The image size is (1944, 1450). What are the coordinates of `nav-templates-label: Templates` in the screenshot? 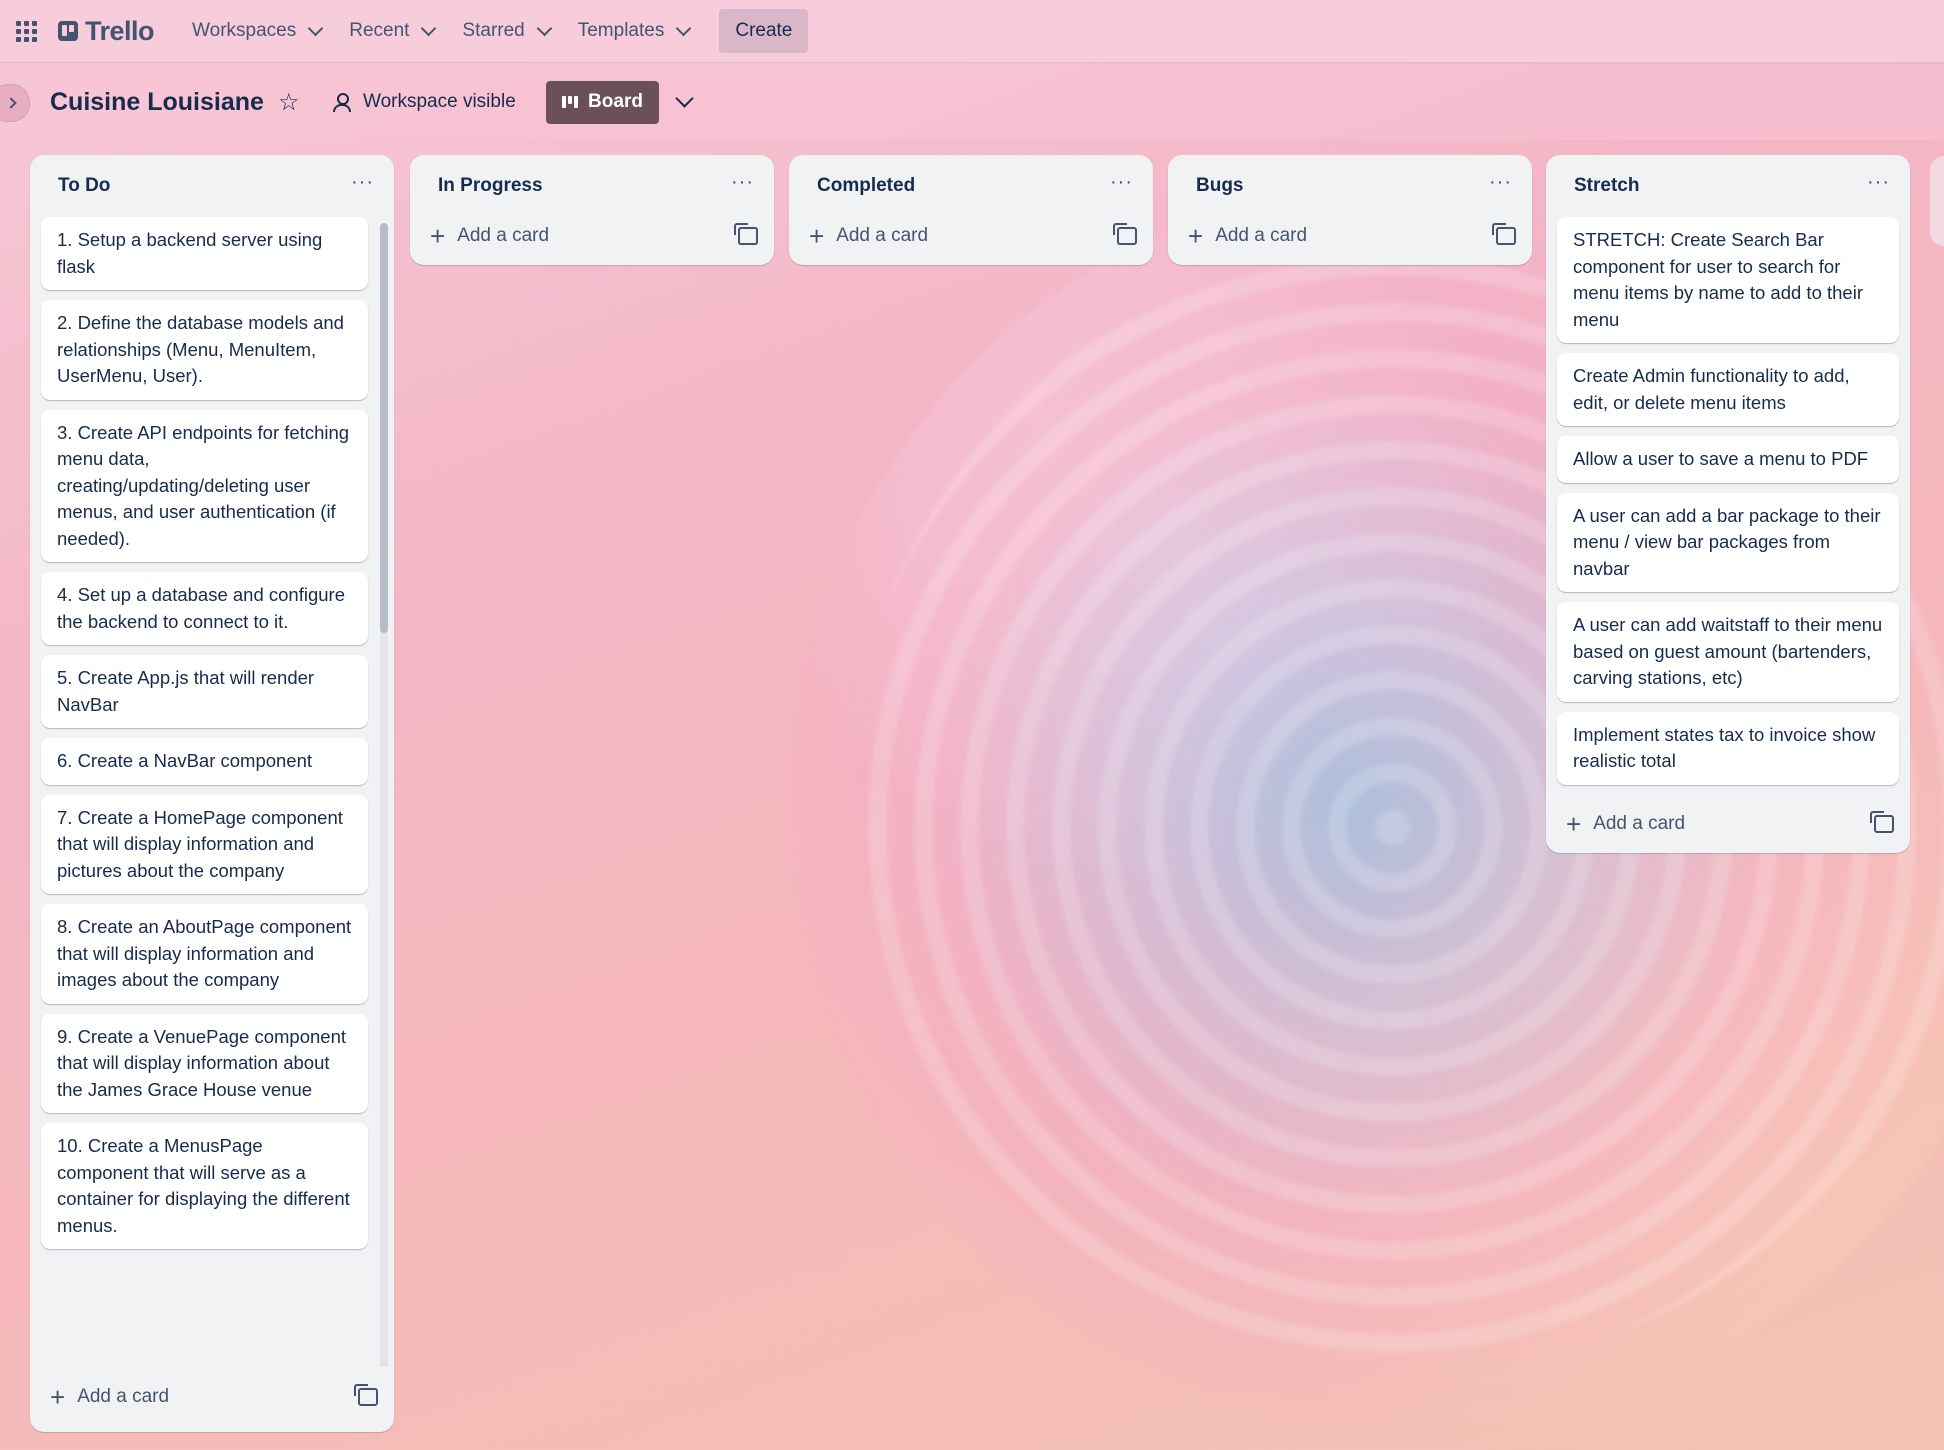 It's located at (621, 30).